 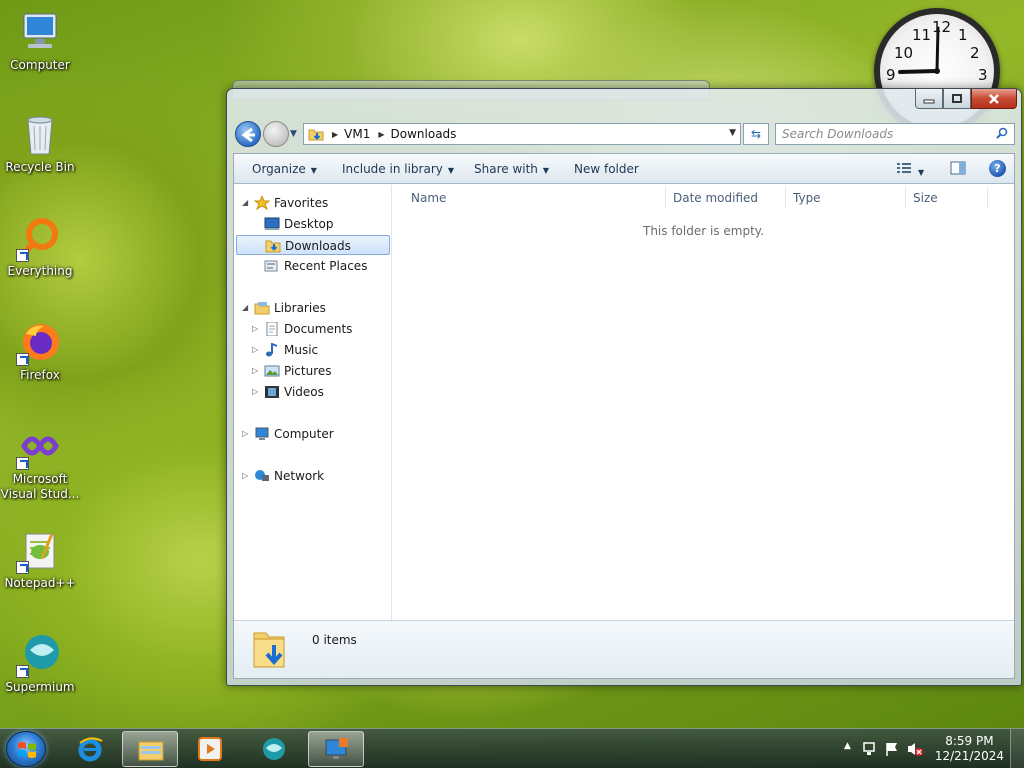 I want to click on minimize-icon, so click(x=929, y=101).